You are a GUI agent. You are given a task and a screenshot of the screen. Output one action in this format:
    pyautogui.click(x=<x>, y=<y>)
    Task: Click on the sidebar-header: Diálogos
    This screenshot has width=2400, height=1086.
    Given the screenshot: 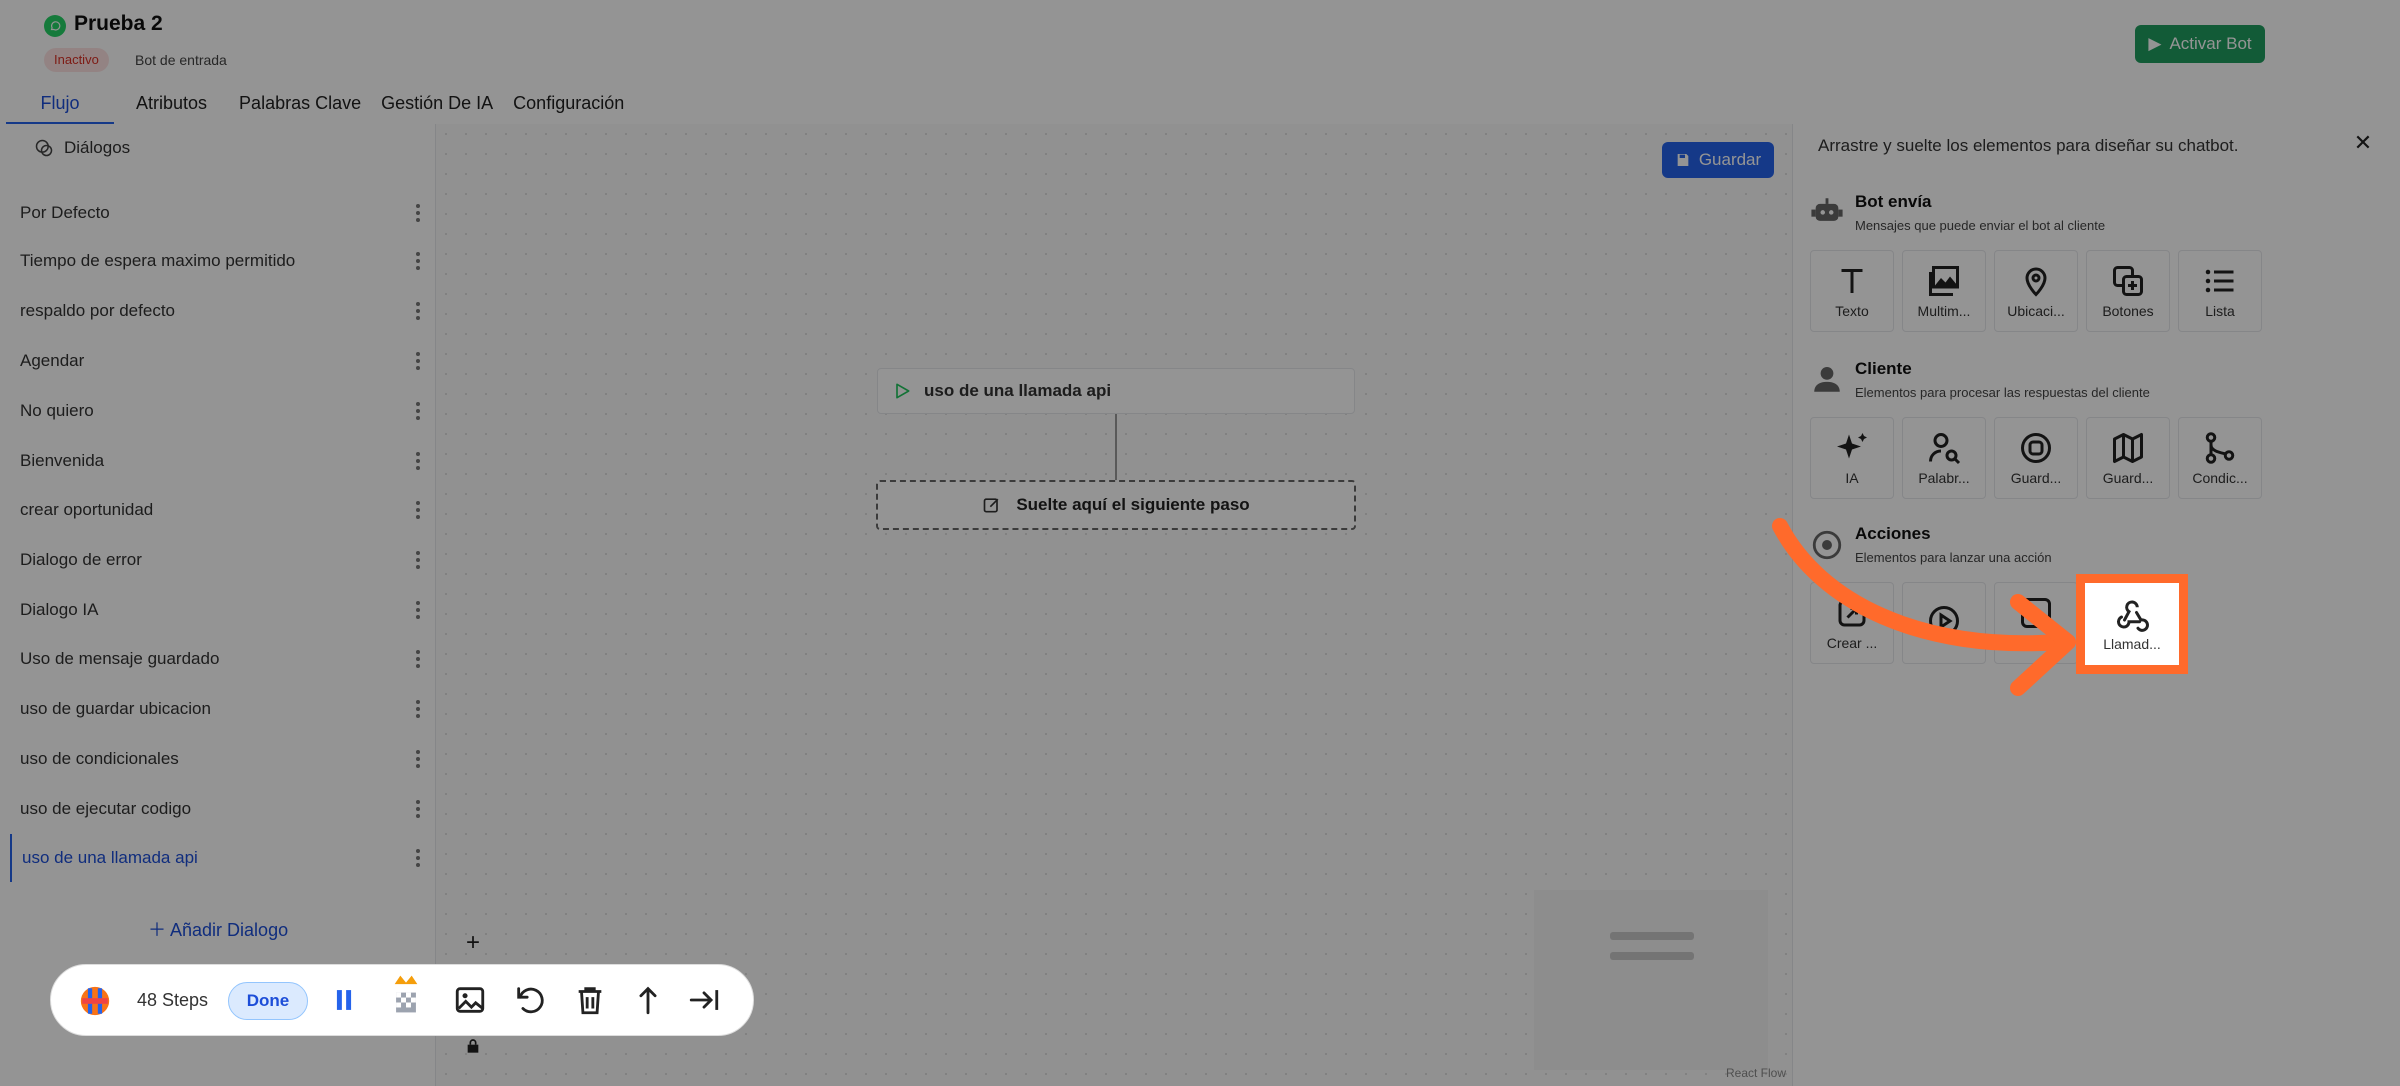 What is the action you would take?
    pyautogui.click(x=82, y=148)
    